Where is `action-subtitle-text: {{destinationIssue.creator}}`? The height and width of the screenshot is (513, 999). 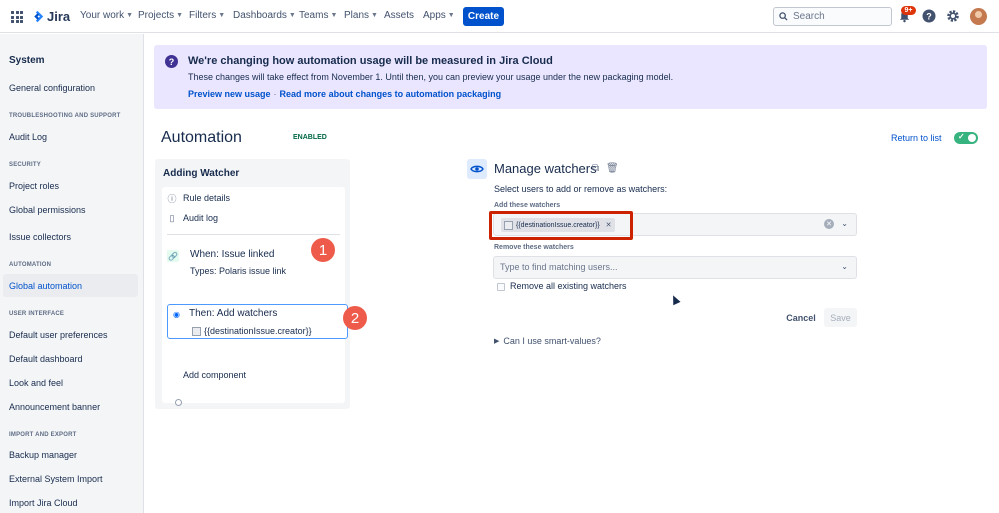
action-subtitle-text: {{destinationIssue.creator}} is located at coordinates (258, 331).